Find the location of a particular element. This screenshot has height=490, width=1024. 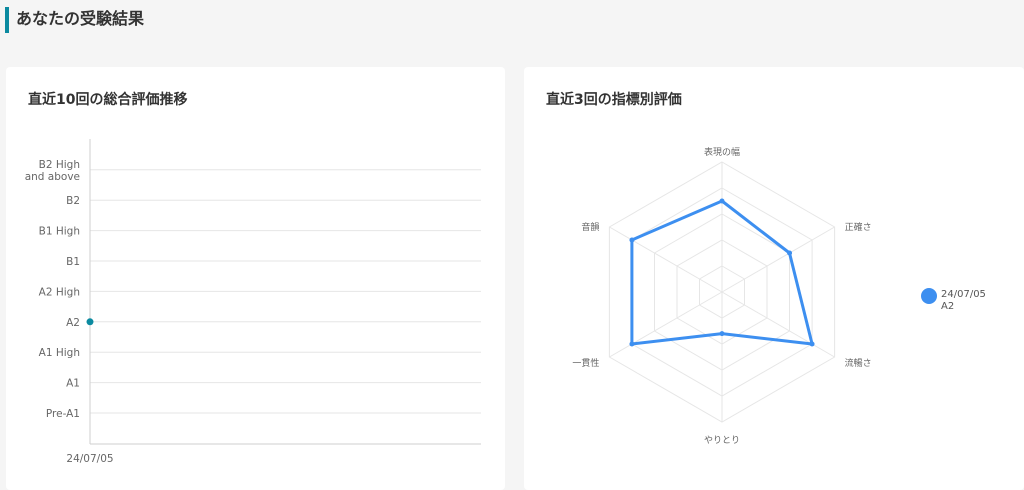

y-tick-label-line: B2 High is located at coordinates (59, 165).